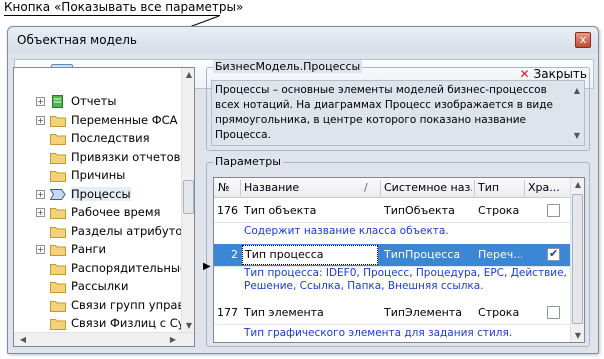 This screenshot has width=604, height=359. I want to click on tree-item: Последствия, so click(101, 138).